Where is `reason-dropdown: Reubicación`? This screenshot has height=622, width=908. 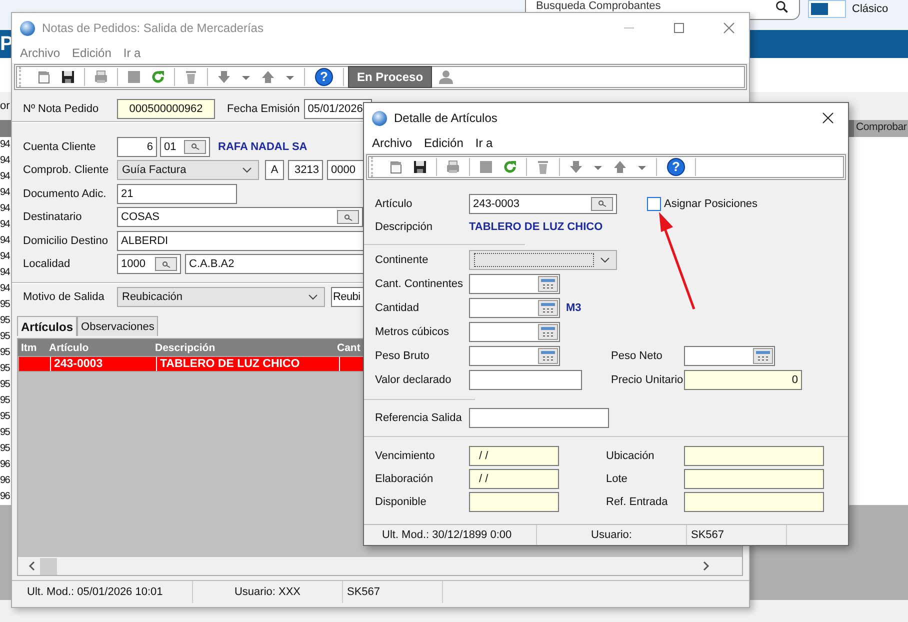
reason-dropdown: Reubicación is located at coordinates (221, 297).